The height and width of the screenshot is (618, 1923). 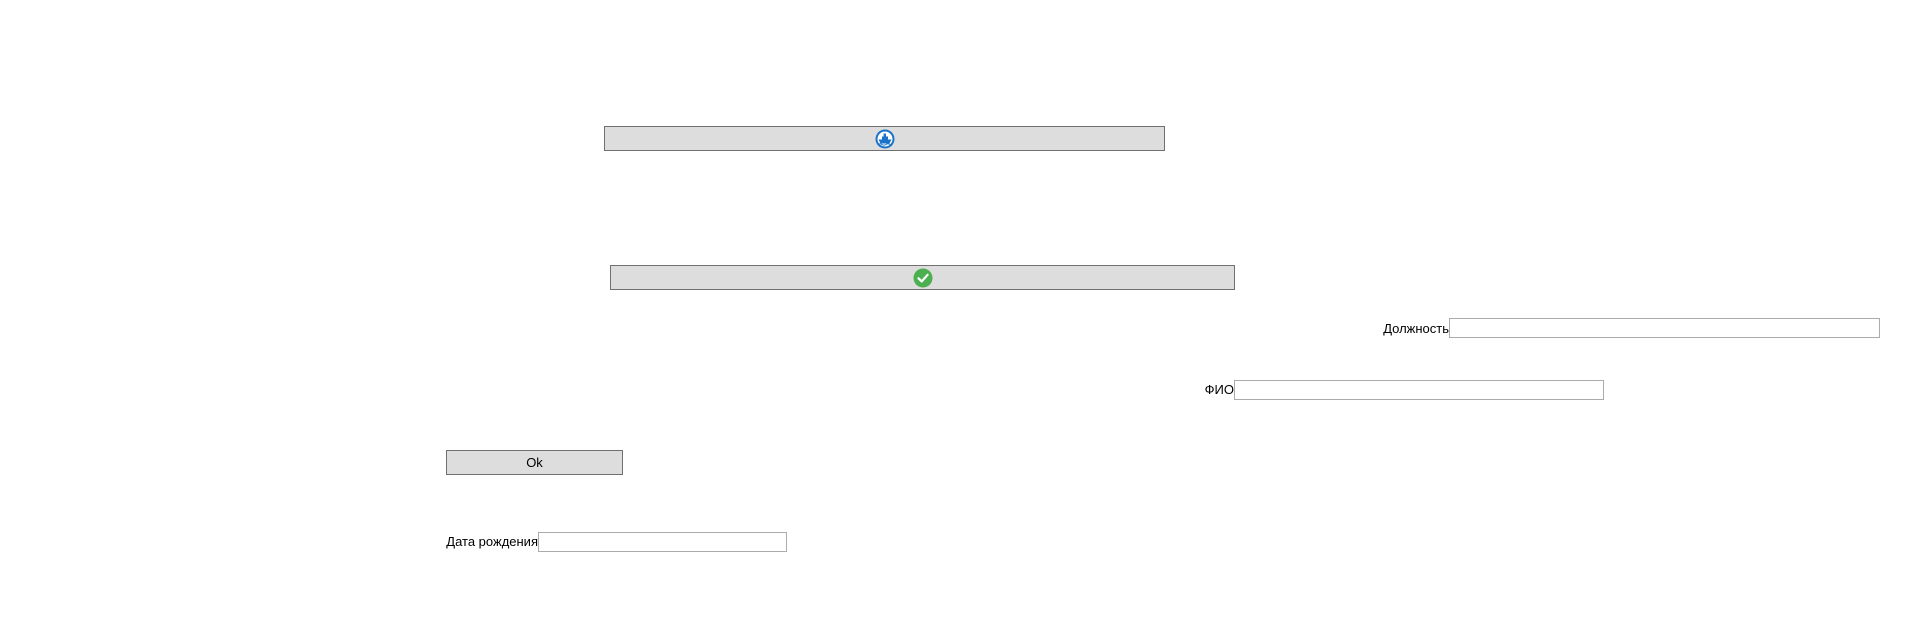 What do you see at coordinates (492, 541) in the screenshot?
I see `birth-date-label: Дата рождения` at bounding box center [492, 541].